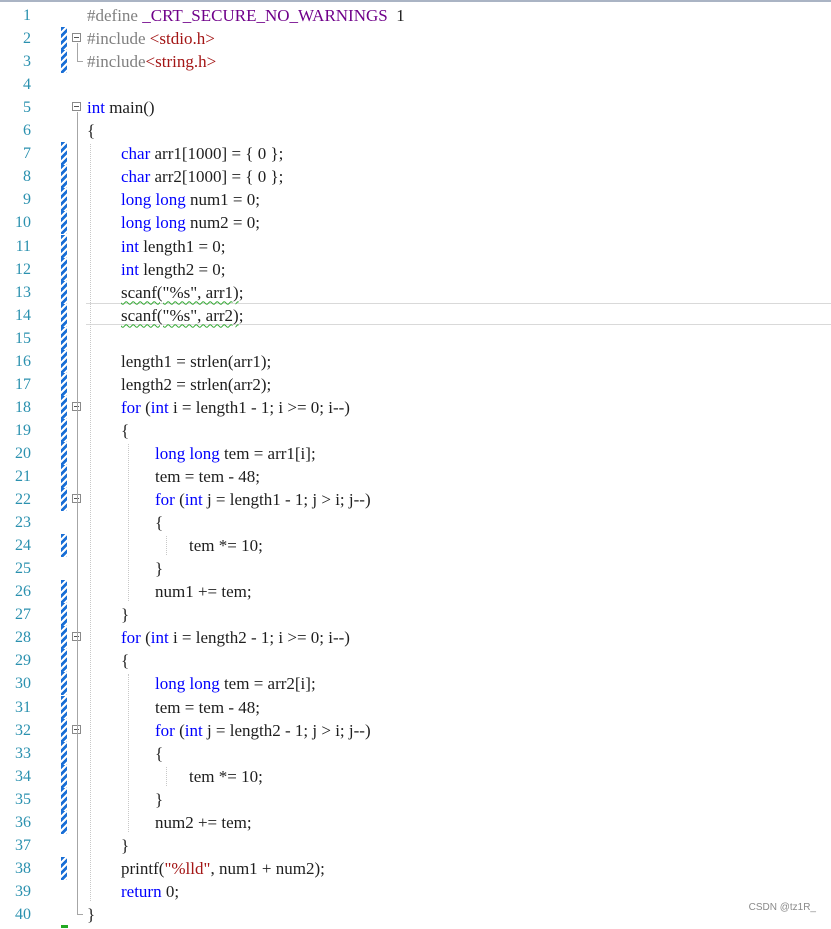 The width and height of the screenshot is (831, 929). I want to click on code-token: j = length2 - 1; j > i; j--), so click(286, 730).